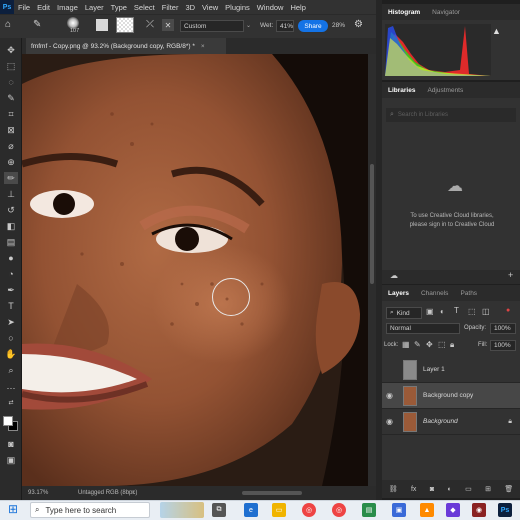 The image size is (520, 520). I want to click on filter-smart-icon: ◫, so click(486, 311).